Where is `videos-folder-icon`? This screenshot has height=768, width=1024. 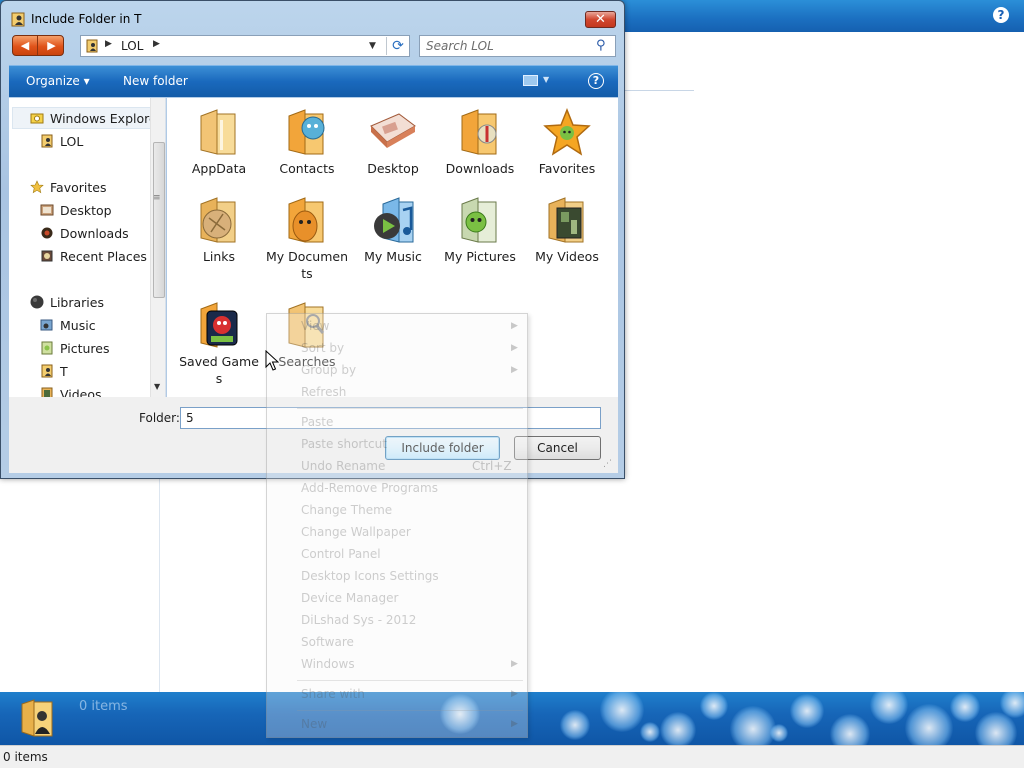
videos-folder-icon is located at coordinates (566, 220).